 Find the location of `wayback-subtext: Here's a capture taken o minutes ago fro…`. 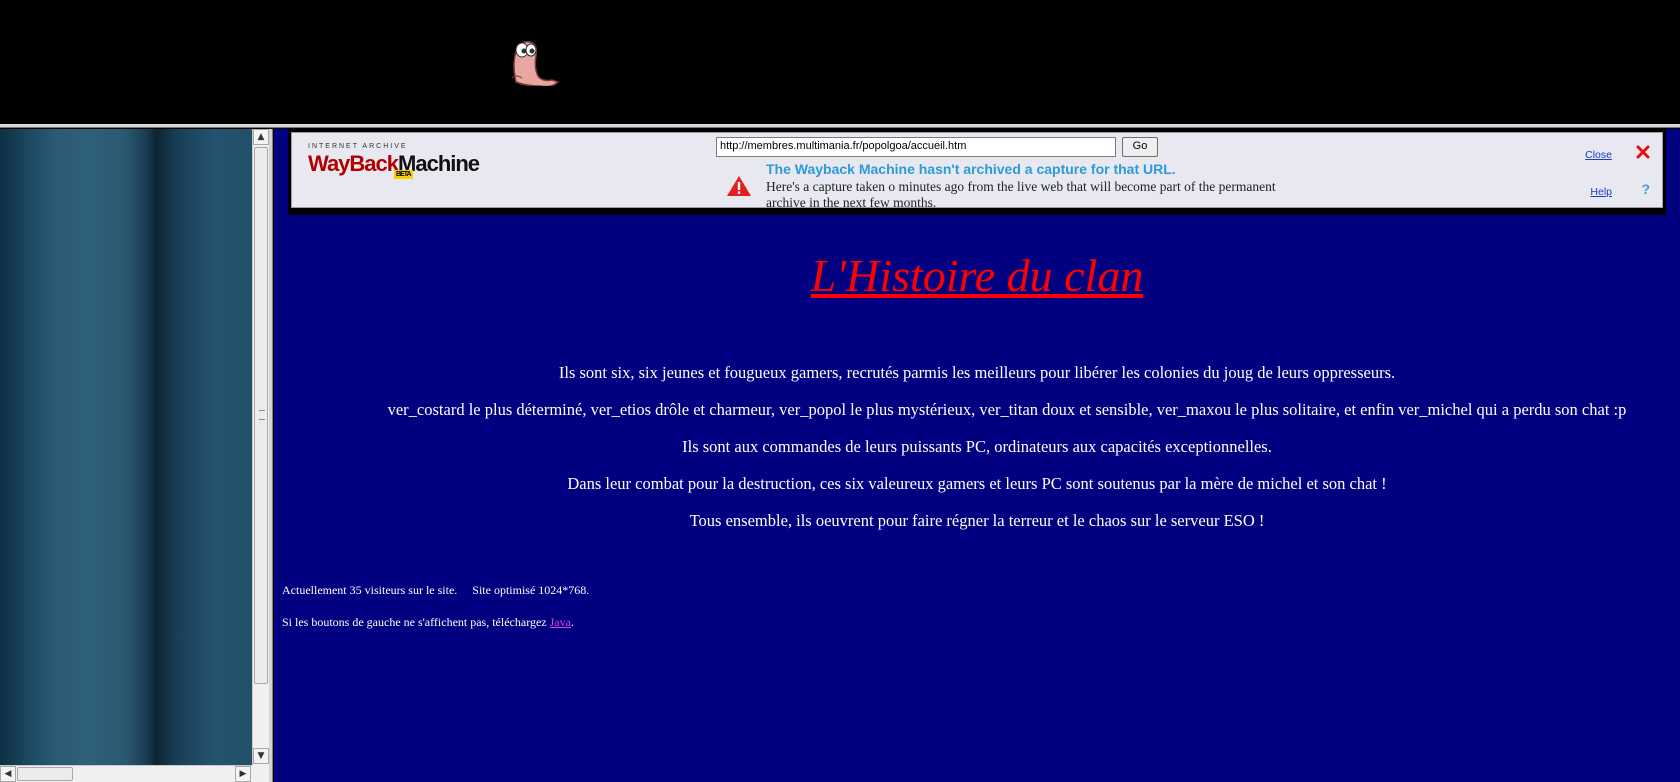

wayback-subtext: Here's a capture taken o minutes ago fro… is located at coordinates (1021, 194).